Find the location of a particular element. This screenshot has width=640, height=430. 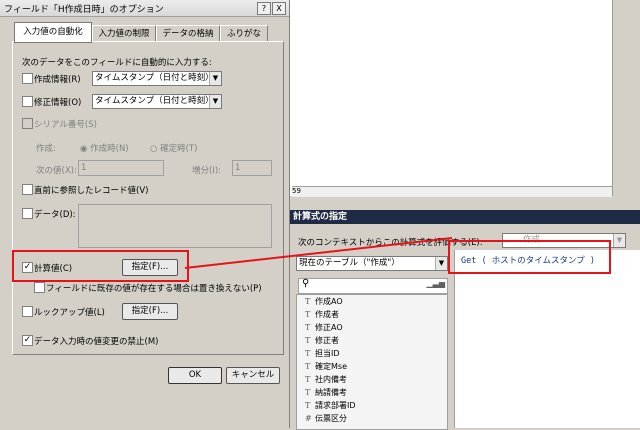

tab-auto-enter: 入力値の自動化 is located at coordinates (53, 32).